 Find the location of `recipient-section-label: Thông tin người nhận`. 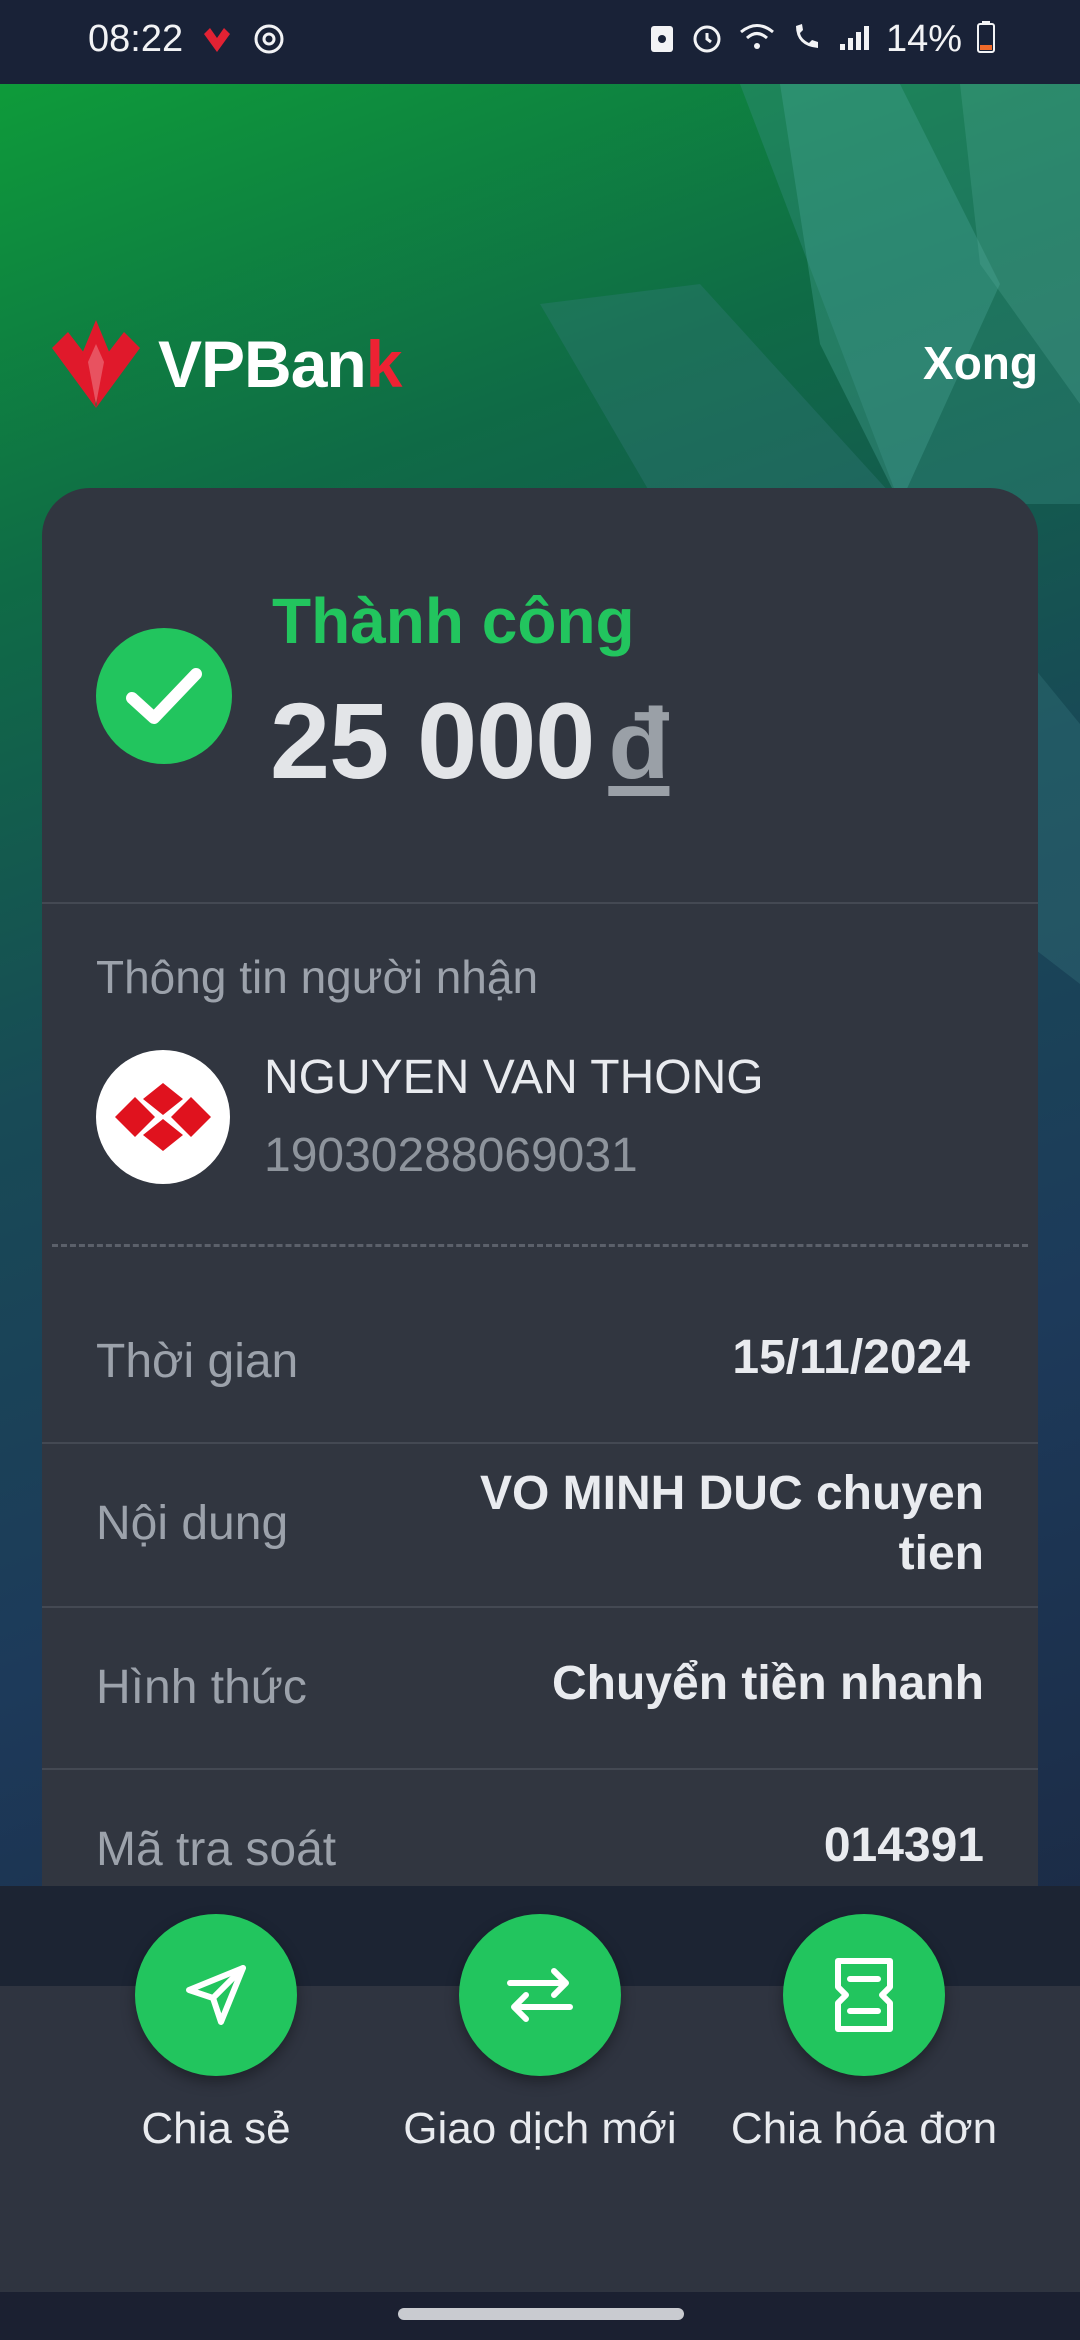

recipient-section-label: Thông tin người nhận is located at coordinates (317, 977).